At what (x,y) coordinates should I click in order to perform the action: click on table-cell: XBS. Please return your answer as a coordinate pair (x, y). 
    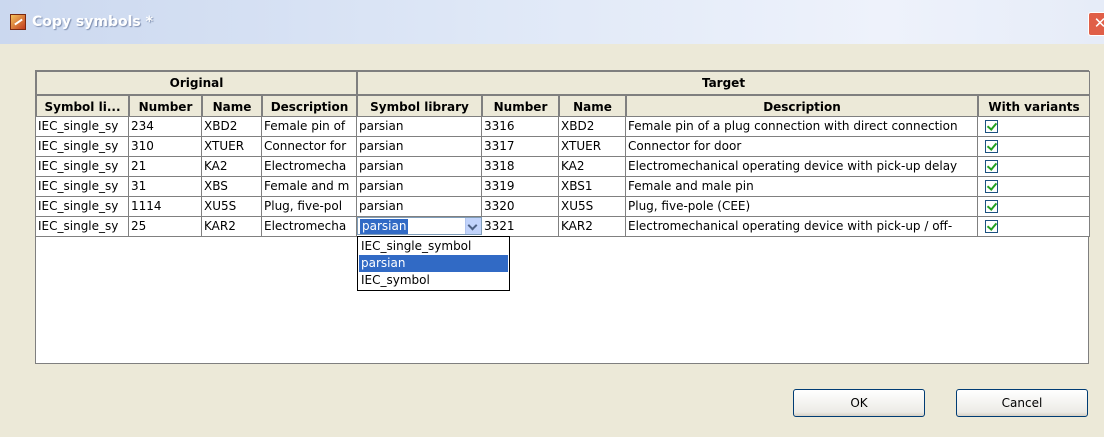
    Looking at the image, I should click on (232, 187).